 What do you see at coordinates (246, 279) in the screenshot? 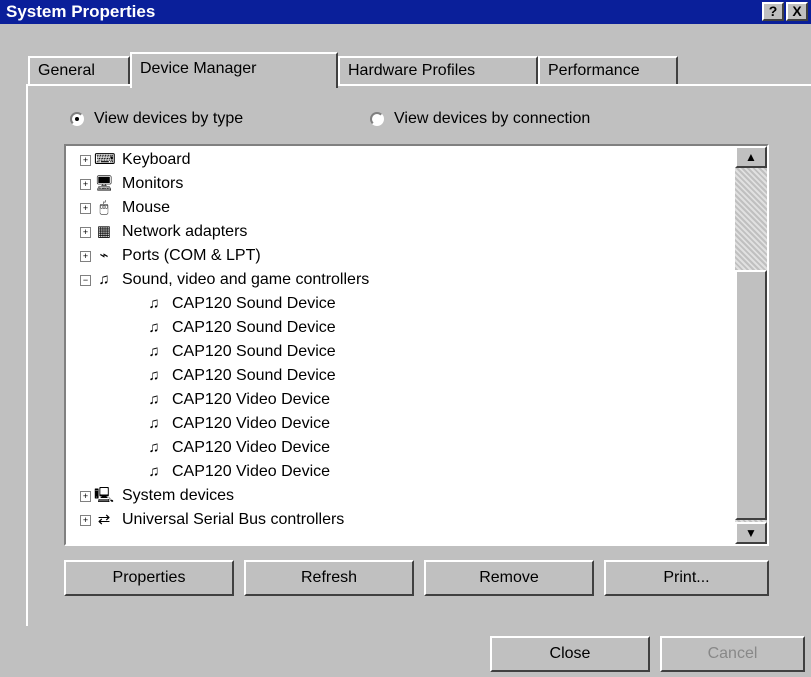
I see `tree-item-label: Sound, video and game controllers` at bounding box center [246, 279].